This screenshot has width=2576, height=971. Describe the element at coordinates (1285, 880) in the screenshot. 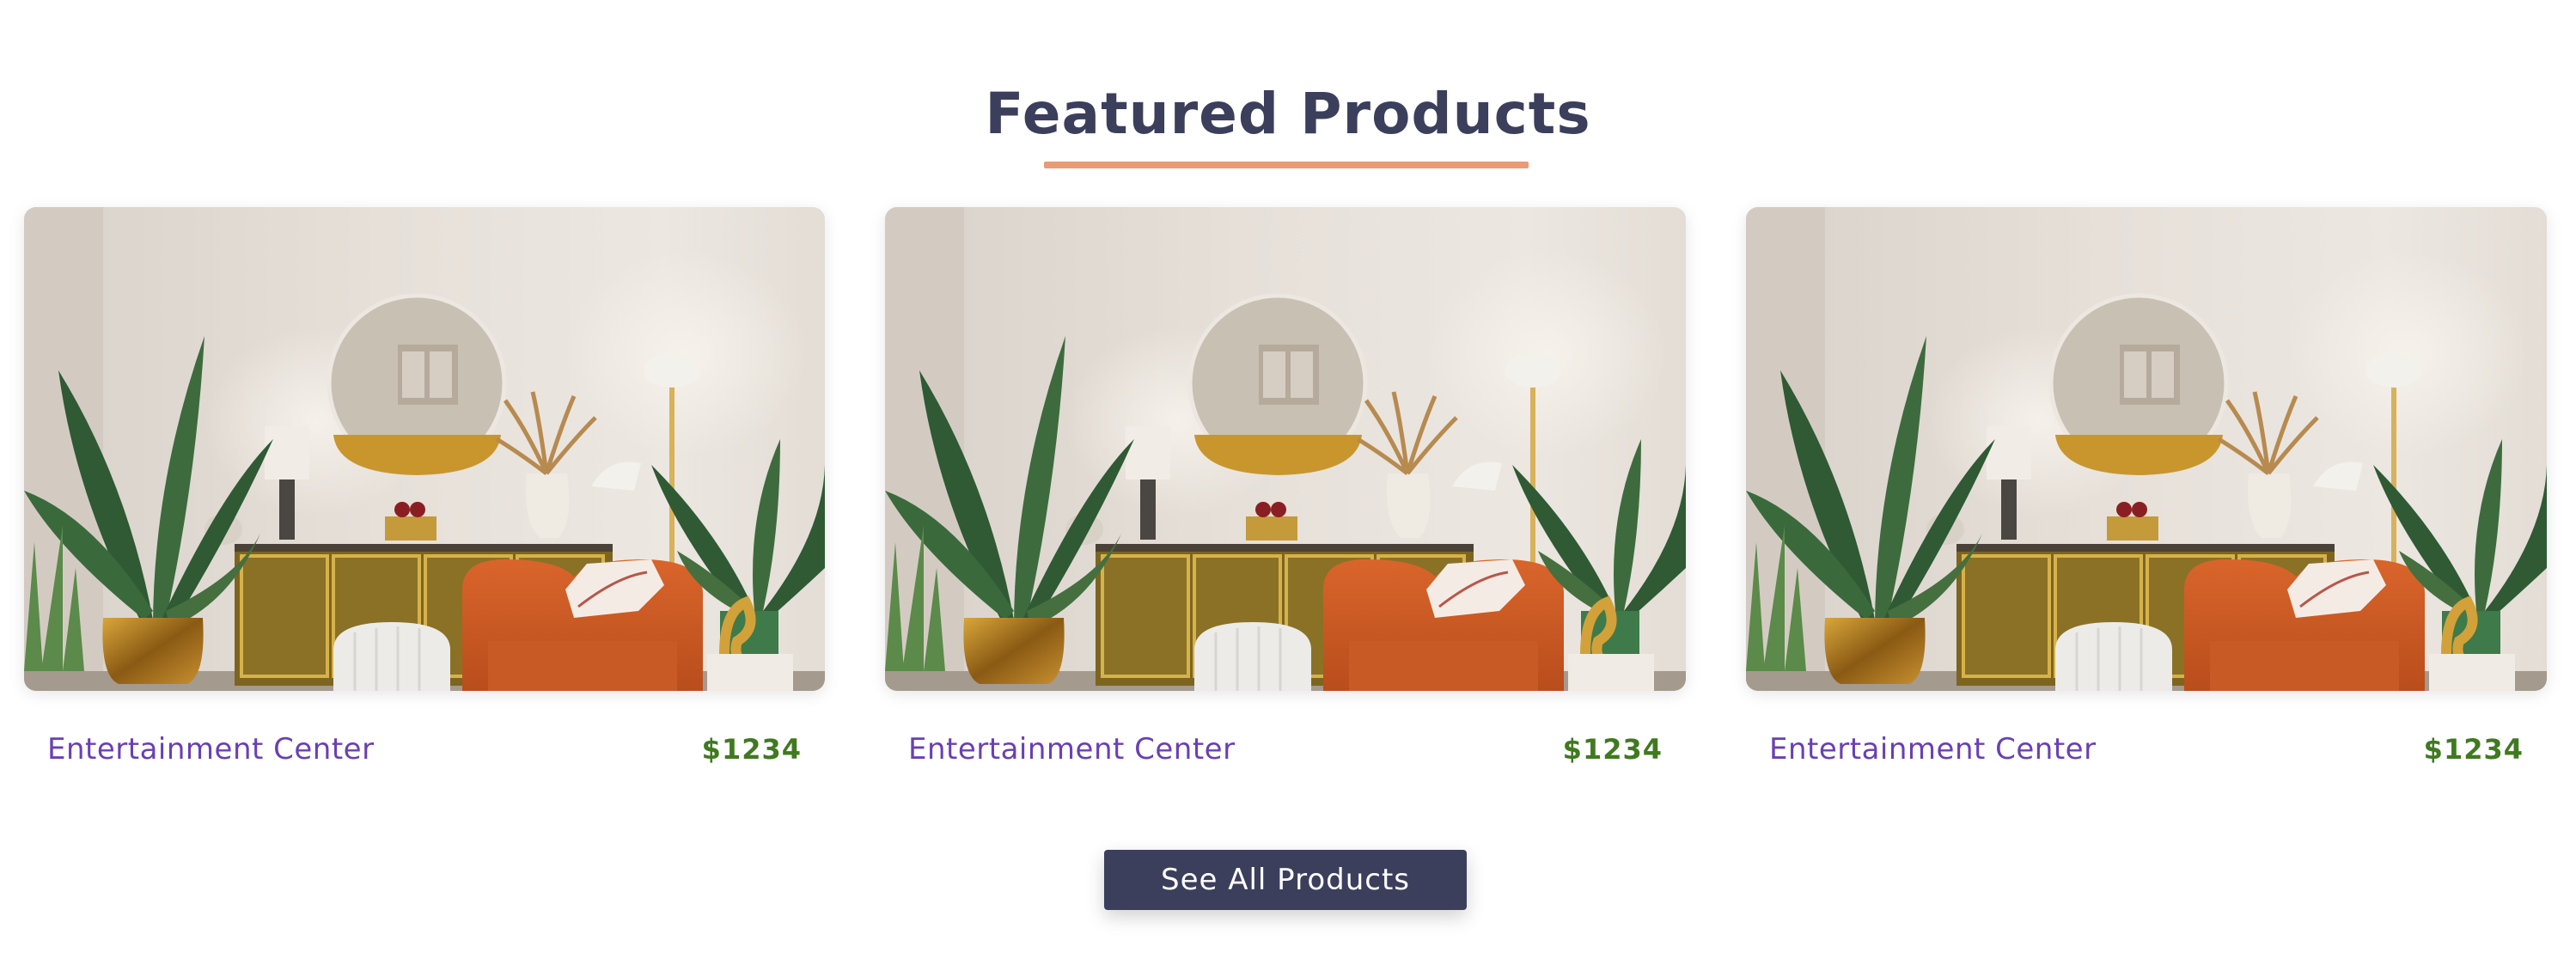

I see `see-all-products-button: See All Products` at that location.